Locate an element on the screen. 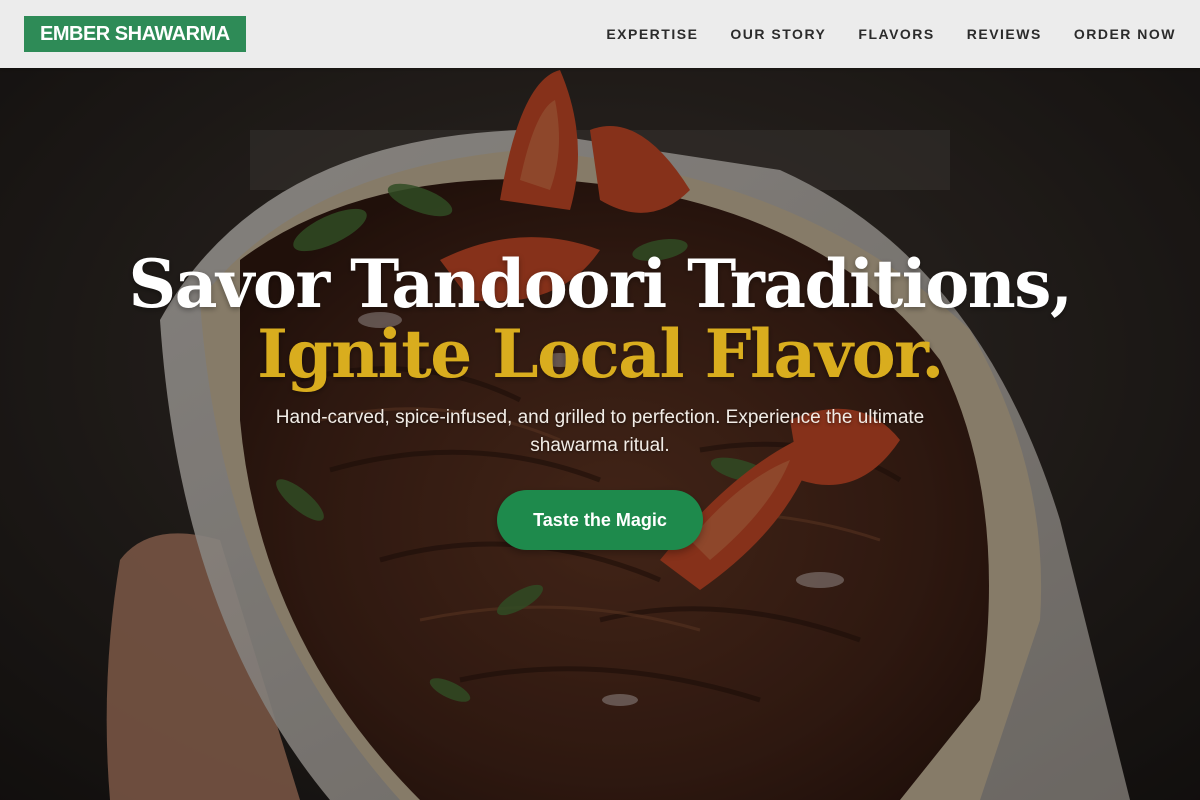  nav-link-flavors: FLAVORS is located at coordinates (896, 34).